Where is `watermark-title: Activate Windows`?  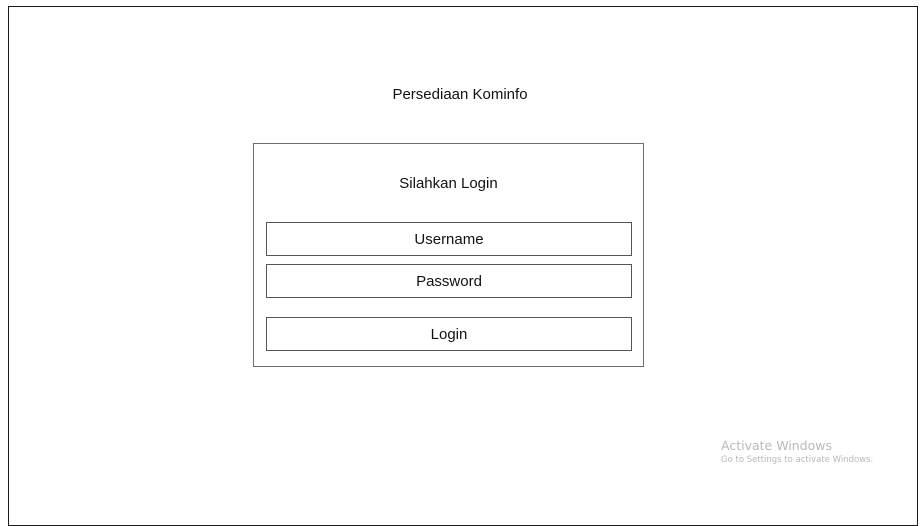
watermark-title: Activate Windows is located at coordinates (776, 445).